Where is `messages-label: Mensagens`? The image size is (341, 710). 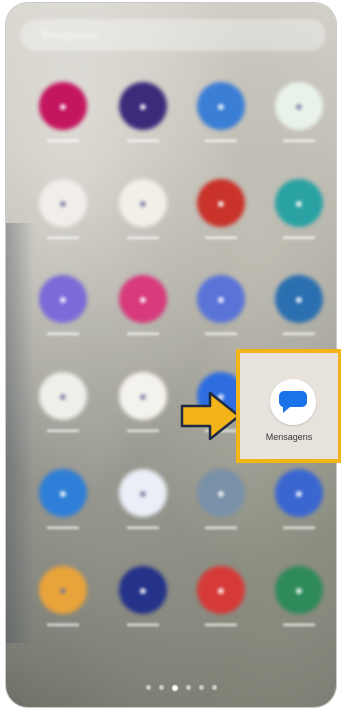
messages-label: Mensagens is located at coordinates (289, 437).